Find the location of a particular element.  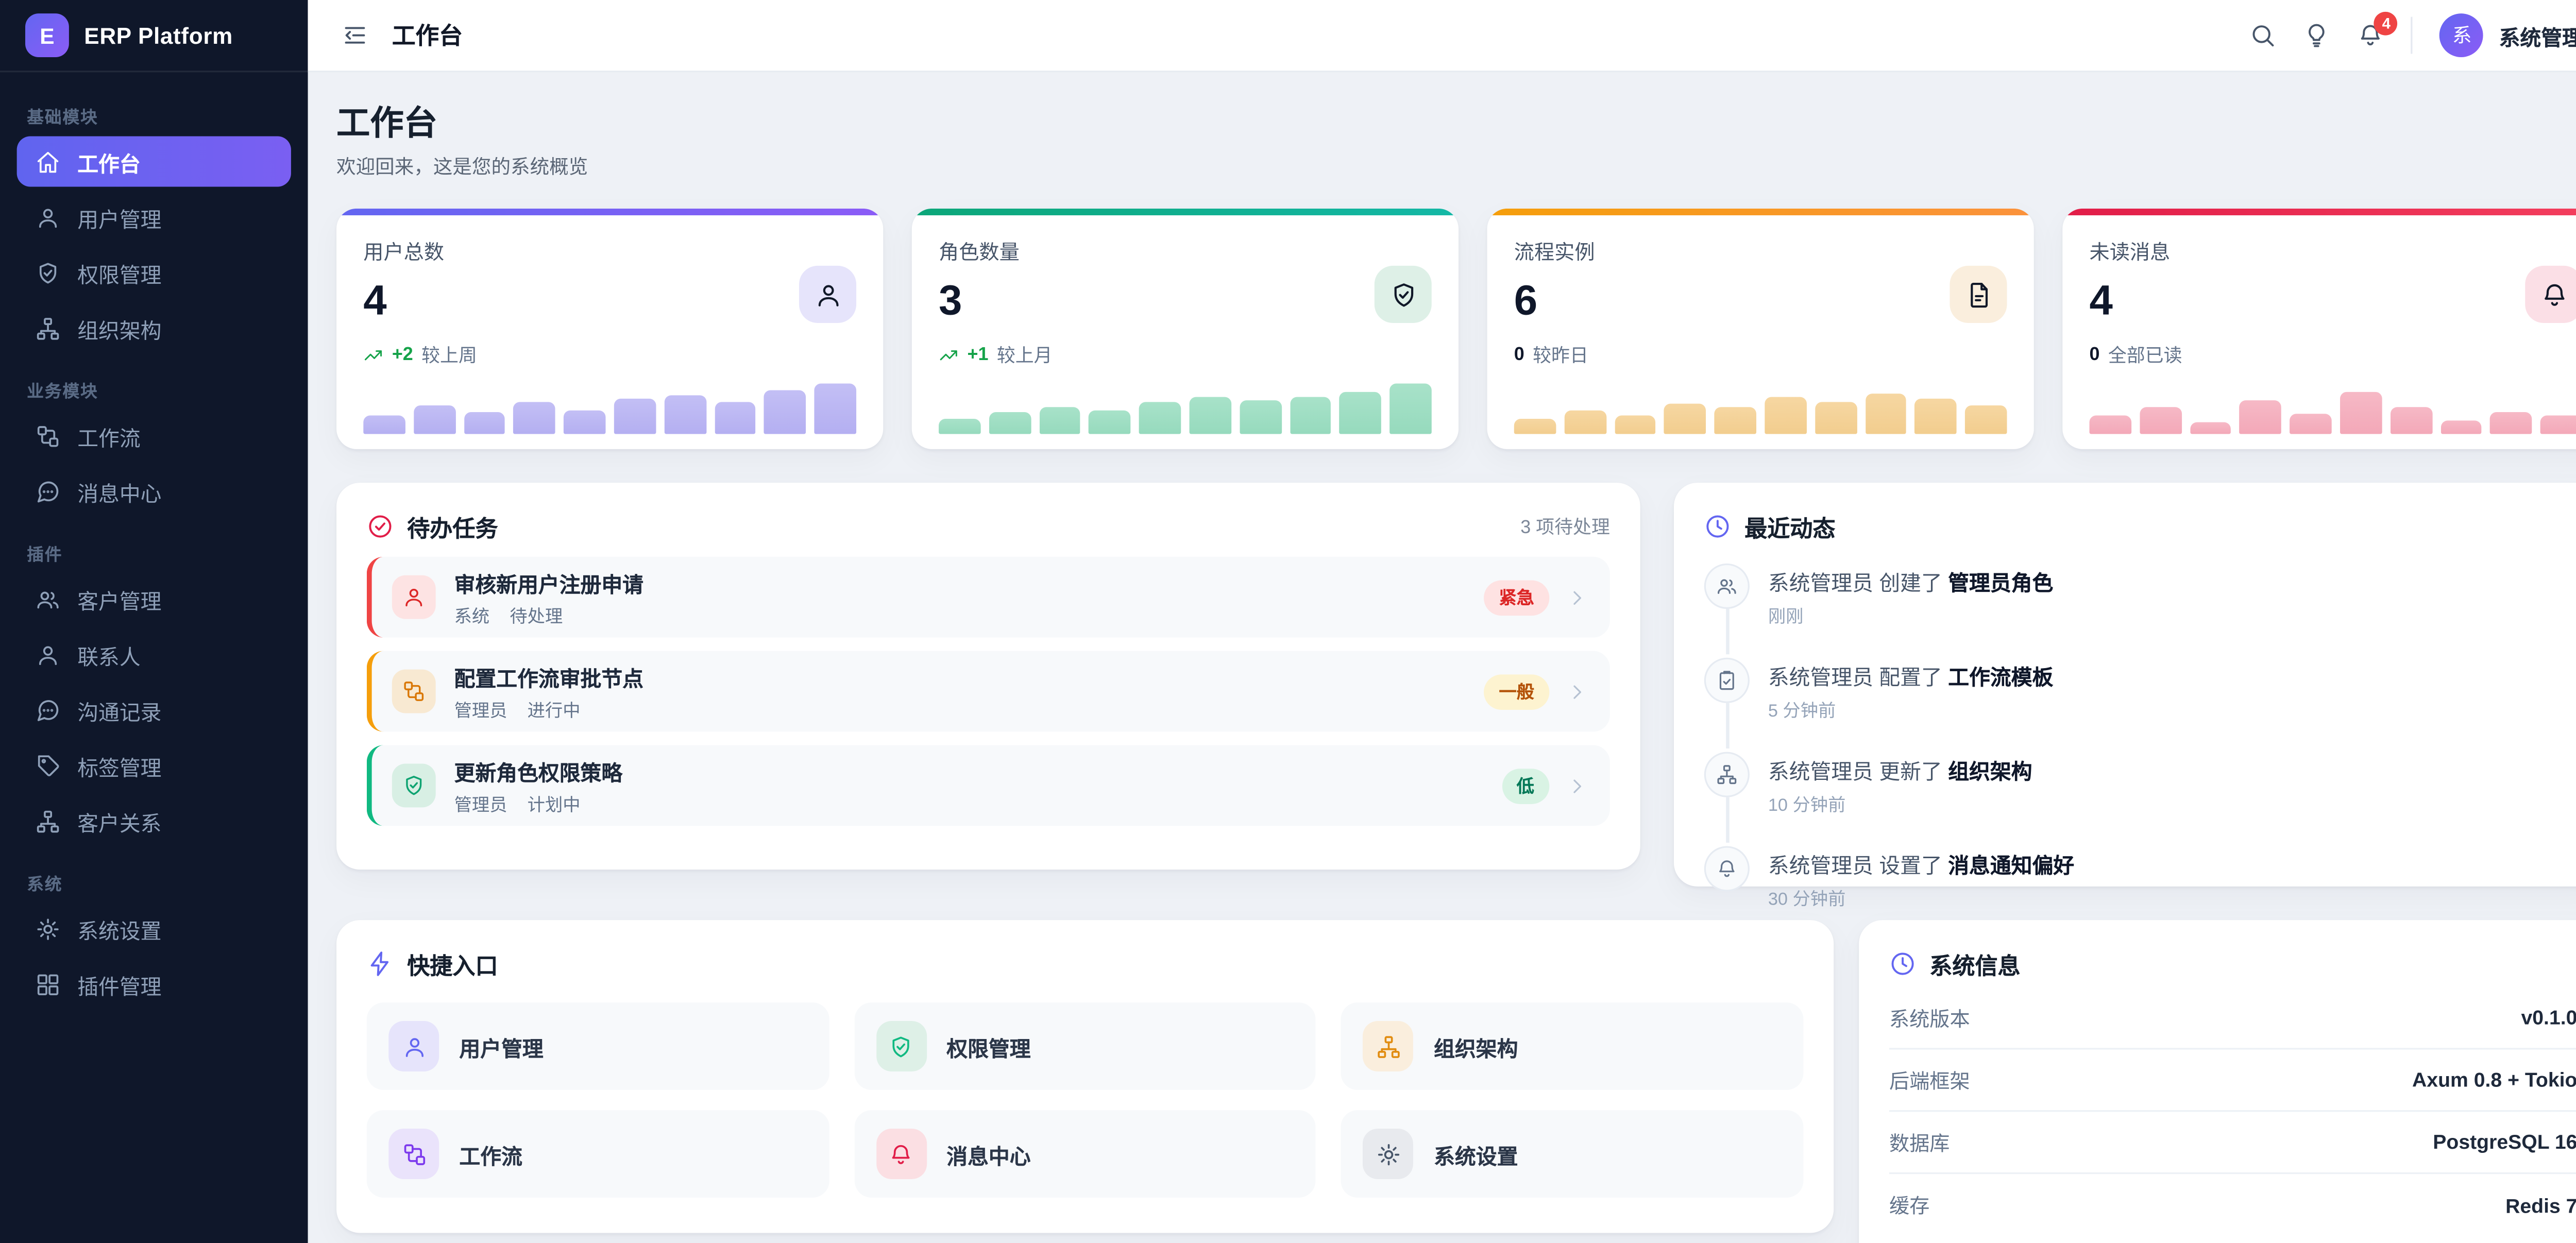

system-info-header: 系统信息 is located at coordinates (2233, 963).